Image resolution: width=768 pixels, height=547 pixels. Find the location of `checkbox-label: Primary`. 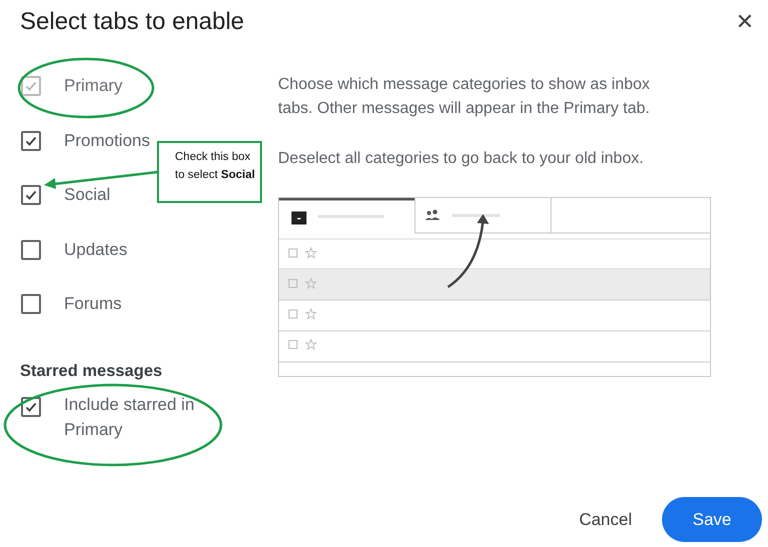

checkbox-label: Primary is located at coordinates (93, 86).